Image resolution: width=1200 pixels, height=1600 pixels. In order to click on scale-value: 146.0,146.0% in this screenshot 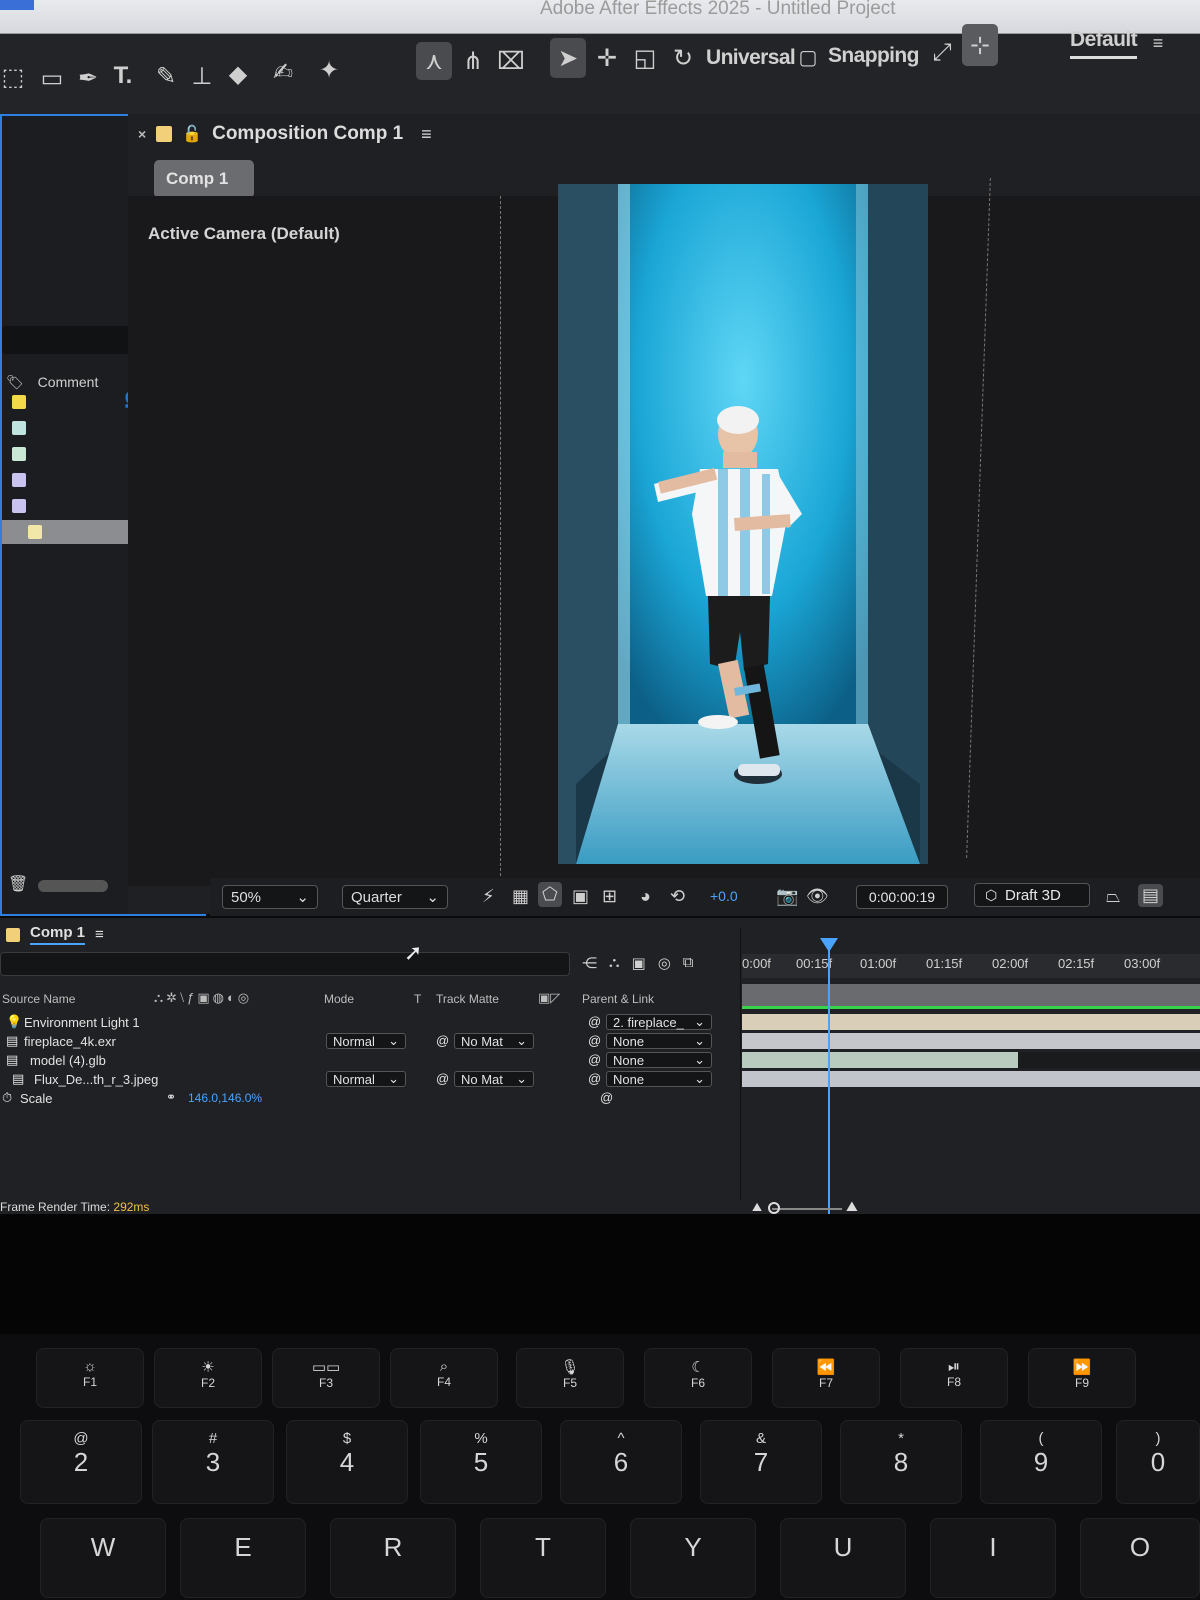, I will do `click(225, 1098)`.